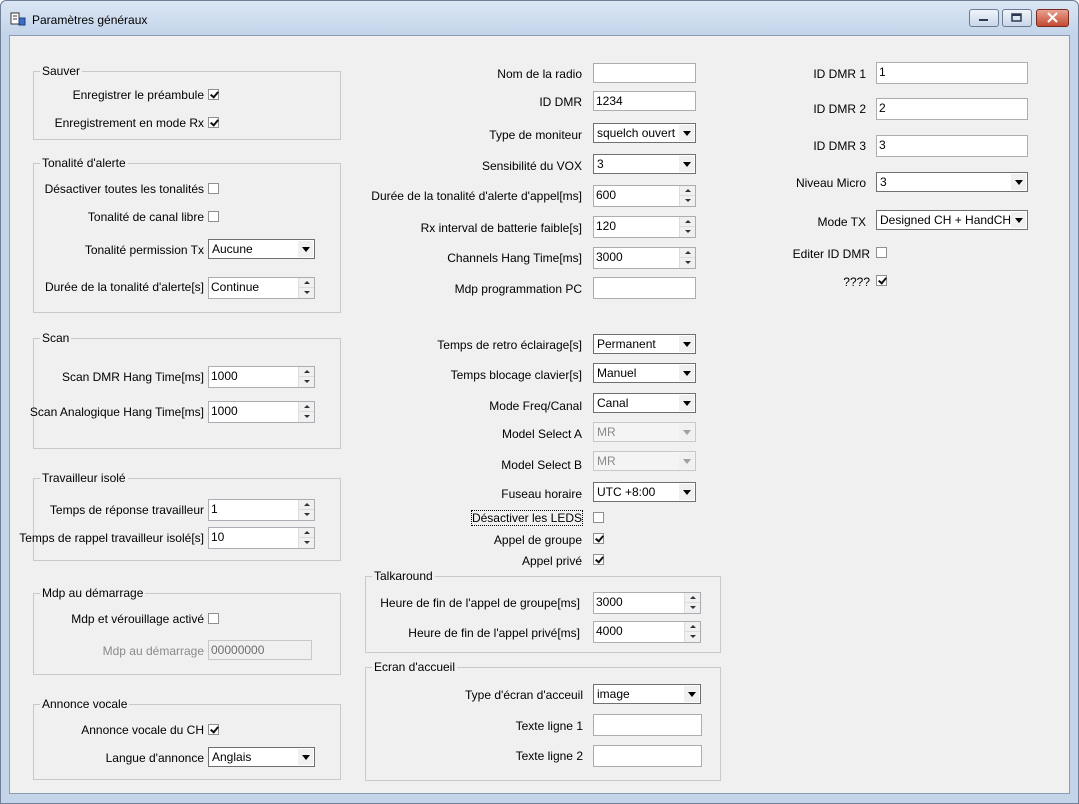 The width and height of the screenshot is (1079, 804). What do you see at coordinates (153, 651) in the screenshot?
I see `startup-pwd-label: Mdp au démarrage` at bounding box center [153, 651].